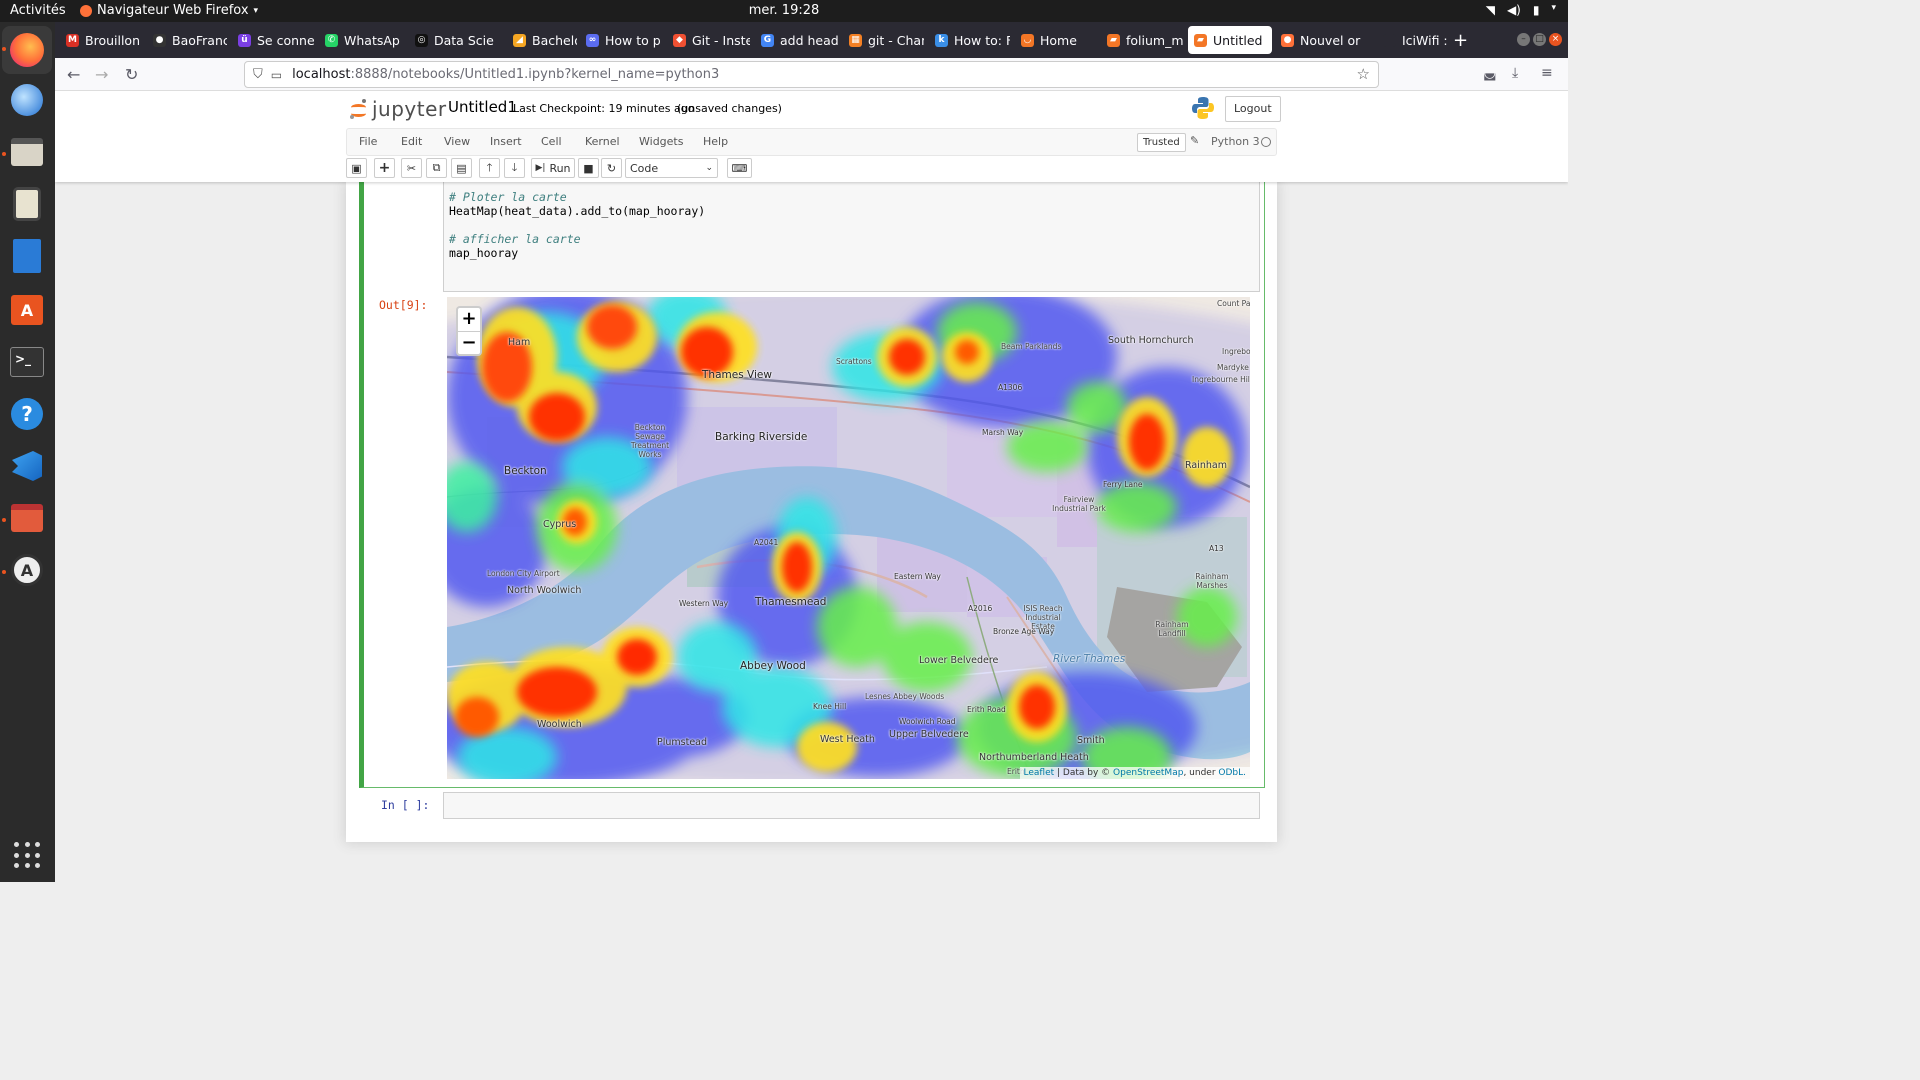  Describe the element at coordinates (38, 10) in the screenshot. I see `activities-button: Activités` at that location.